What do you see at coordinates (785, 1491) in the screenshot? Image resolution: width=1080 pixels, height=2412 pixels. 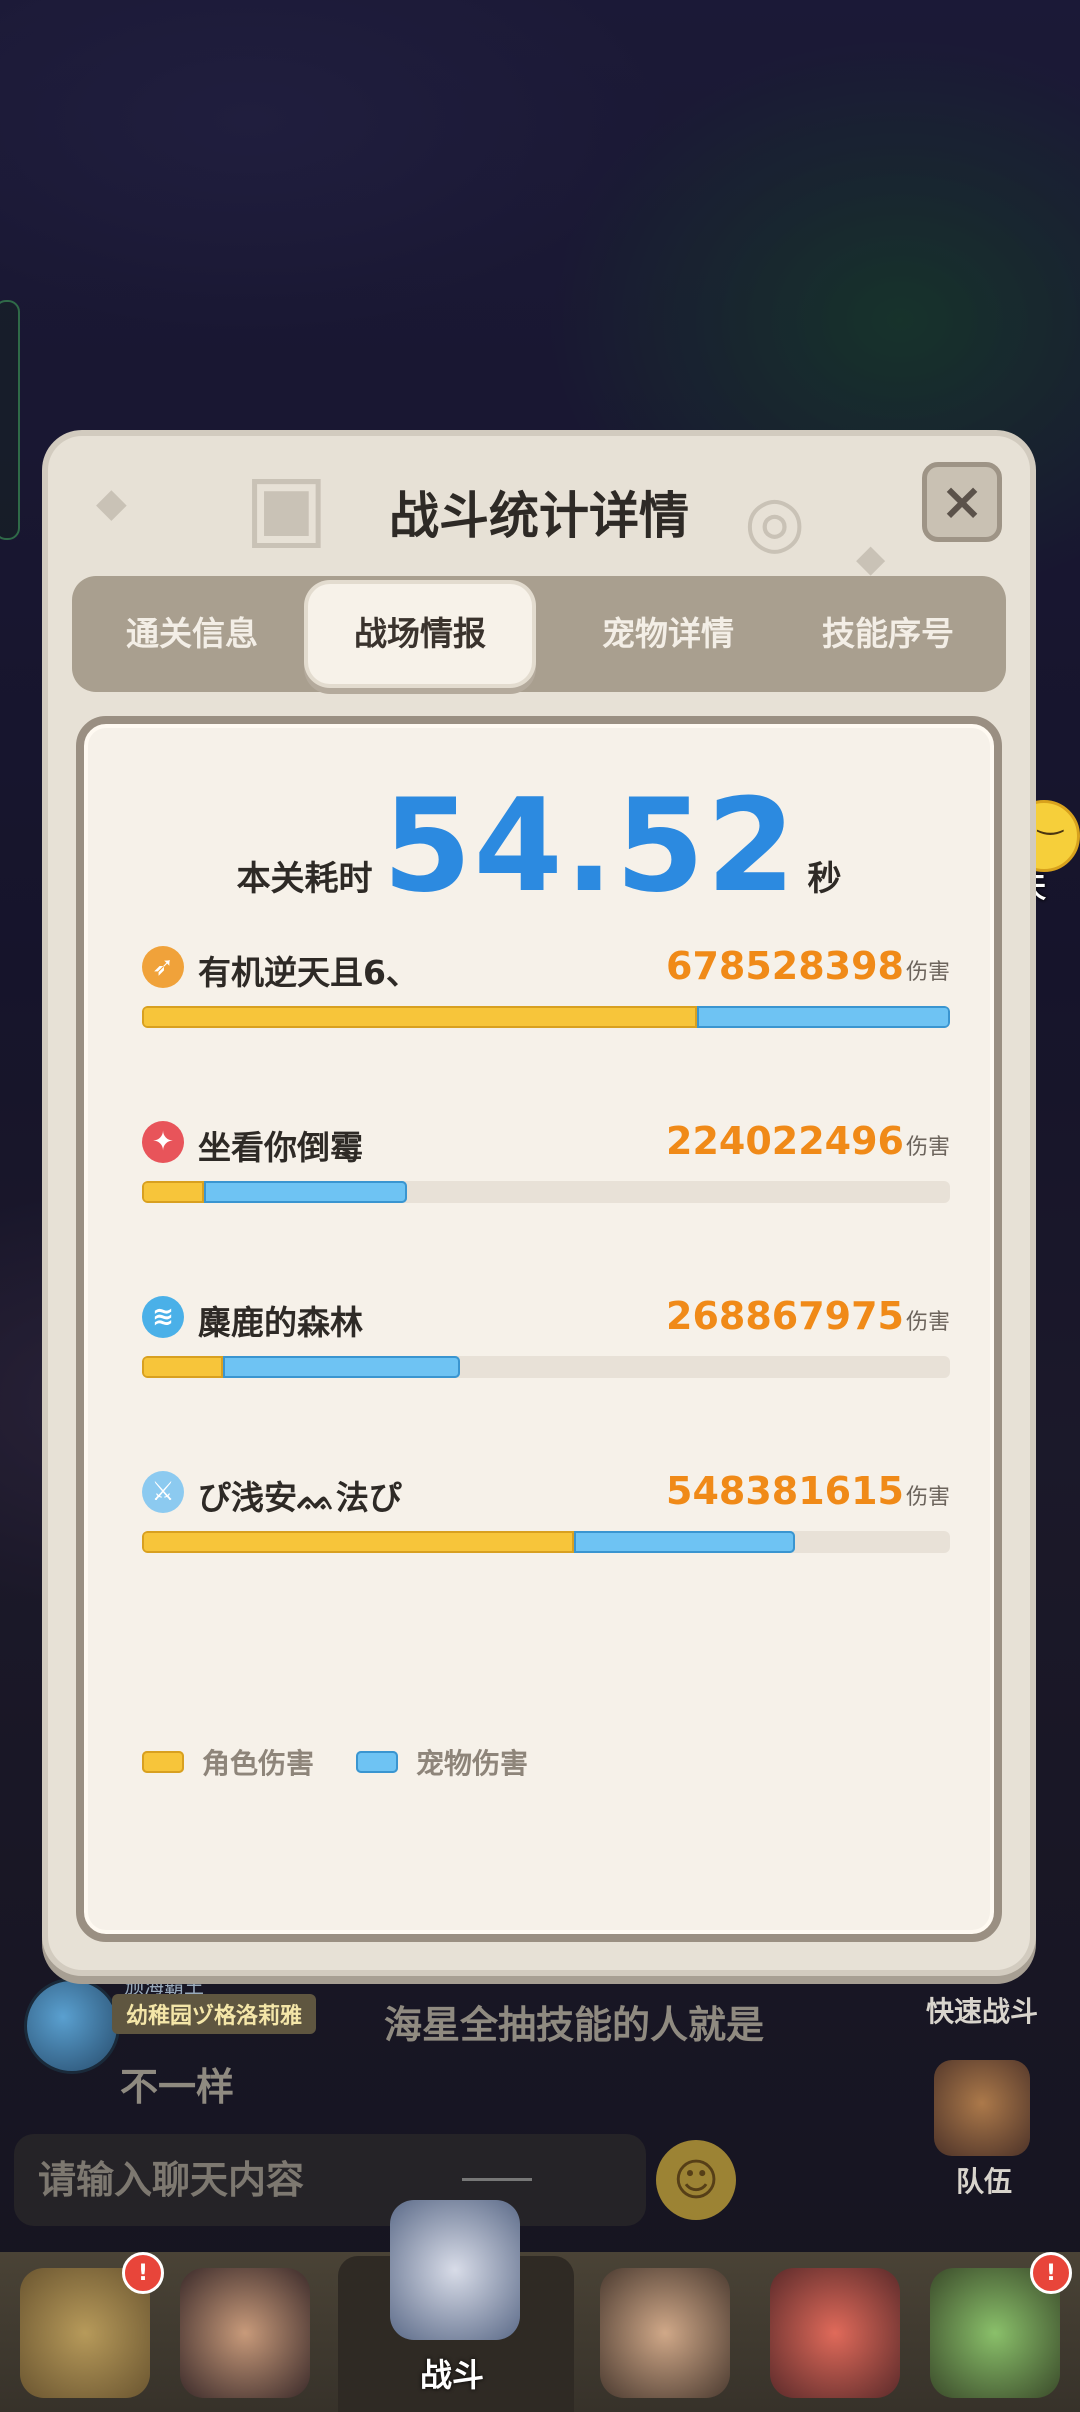 I see `player-damage-value: 548381615` at bounding box center [785, 1491].